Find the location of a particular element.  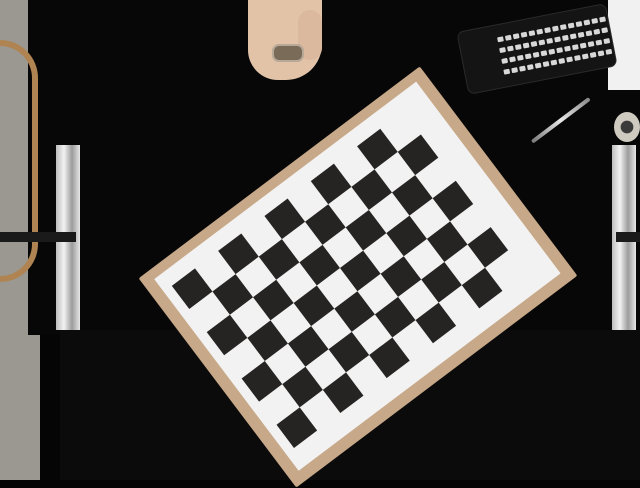

rail-crossbar-left is located at coordinates (38, 237).